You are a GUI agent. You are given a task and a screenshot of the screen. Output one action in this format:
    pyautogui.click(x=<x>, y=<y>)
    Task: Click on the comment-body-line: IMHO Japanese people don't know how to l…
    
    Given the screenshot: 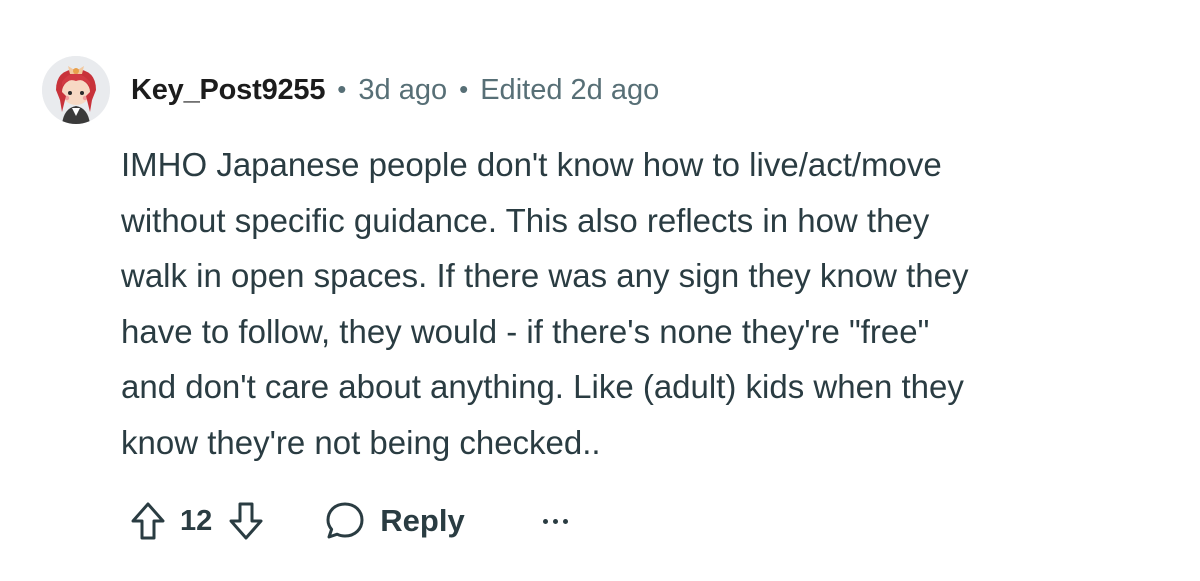 What is the action you would take?
    pyautogui.click(x=531, y=164)
    